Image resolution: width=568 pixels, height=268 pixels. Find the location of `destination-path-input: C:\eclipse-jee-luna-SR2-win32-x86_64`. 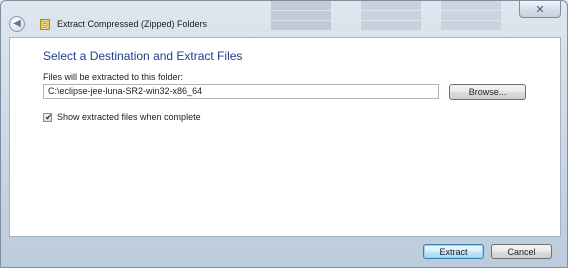

destination-path-input: C:\eclipse-jee-luna-SR2-win32-x86_64 is located at coordinates (241, 91).